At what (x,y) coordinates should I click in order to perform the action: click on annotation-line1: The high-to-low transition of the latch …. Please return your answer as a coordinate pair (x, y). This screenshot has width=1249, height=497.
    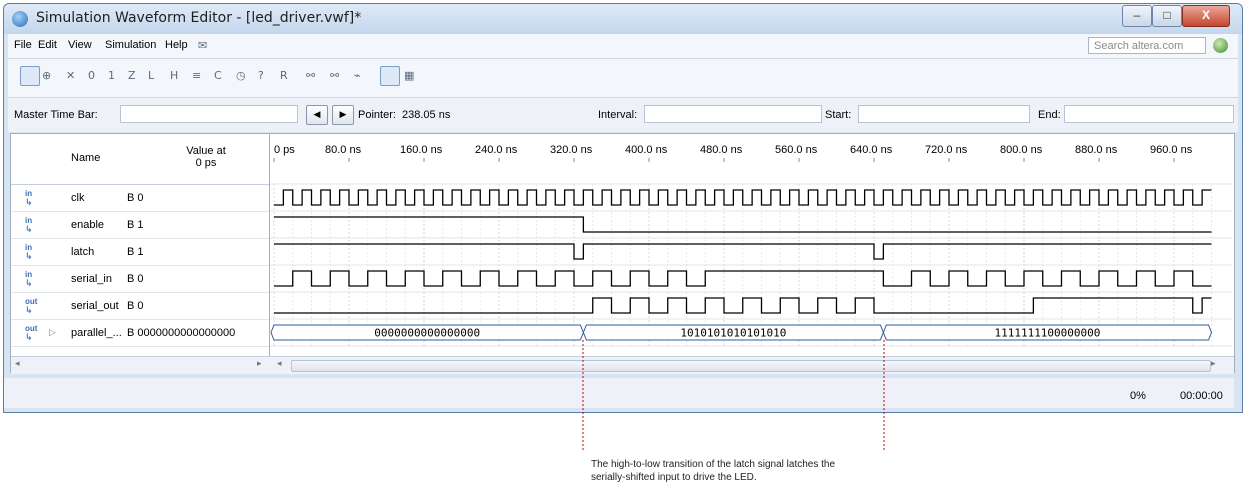
    Looking at the image, I should click on (713, 464).